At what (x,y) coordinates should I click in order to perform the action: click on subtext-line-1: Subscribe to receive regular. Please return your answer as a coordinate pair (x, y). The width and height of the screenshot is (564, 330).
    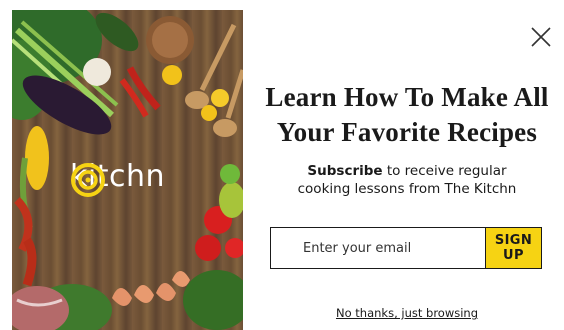
    Looking at the image, I should click on (407, 171).